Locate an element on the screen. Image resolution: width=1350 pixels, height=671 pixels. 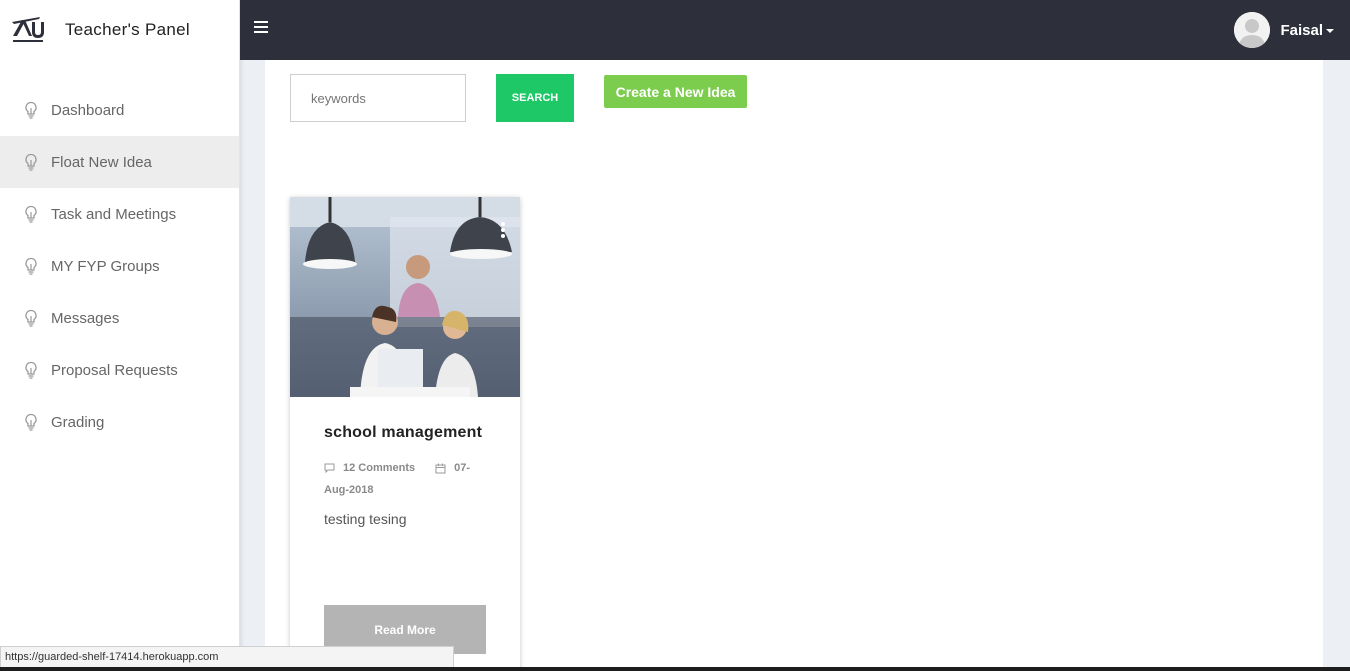
user-name: Faisal is located at coordinates (1301, 30).